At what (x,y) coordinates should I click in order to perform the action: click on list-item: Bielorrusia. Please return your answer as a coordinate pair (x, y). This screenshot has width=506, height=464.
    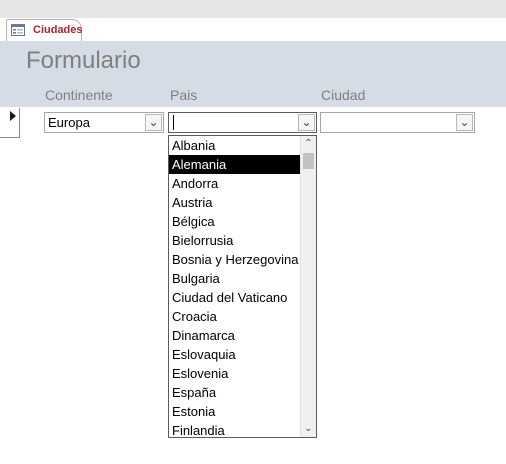
    Looking at the image, I should click on (234, 240).